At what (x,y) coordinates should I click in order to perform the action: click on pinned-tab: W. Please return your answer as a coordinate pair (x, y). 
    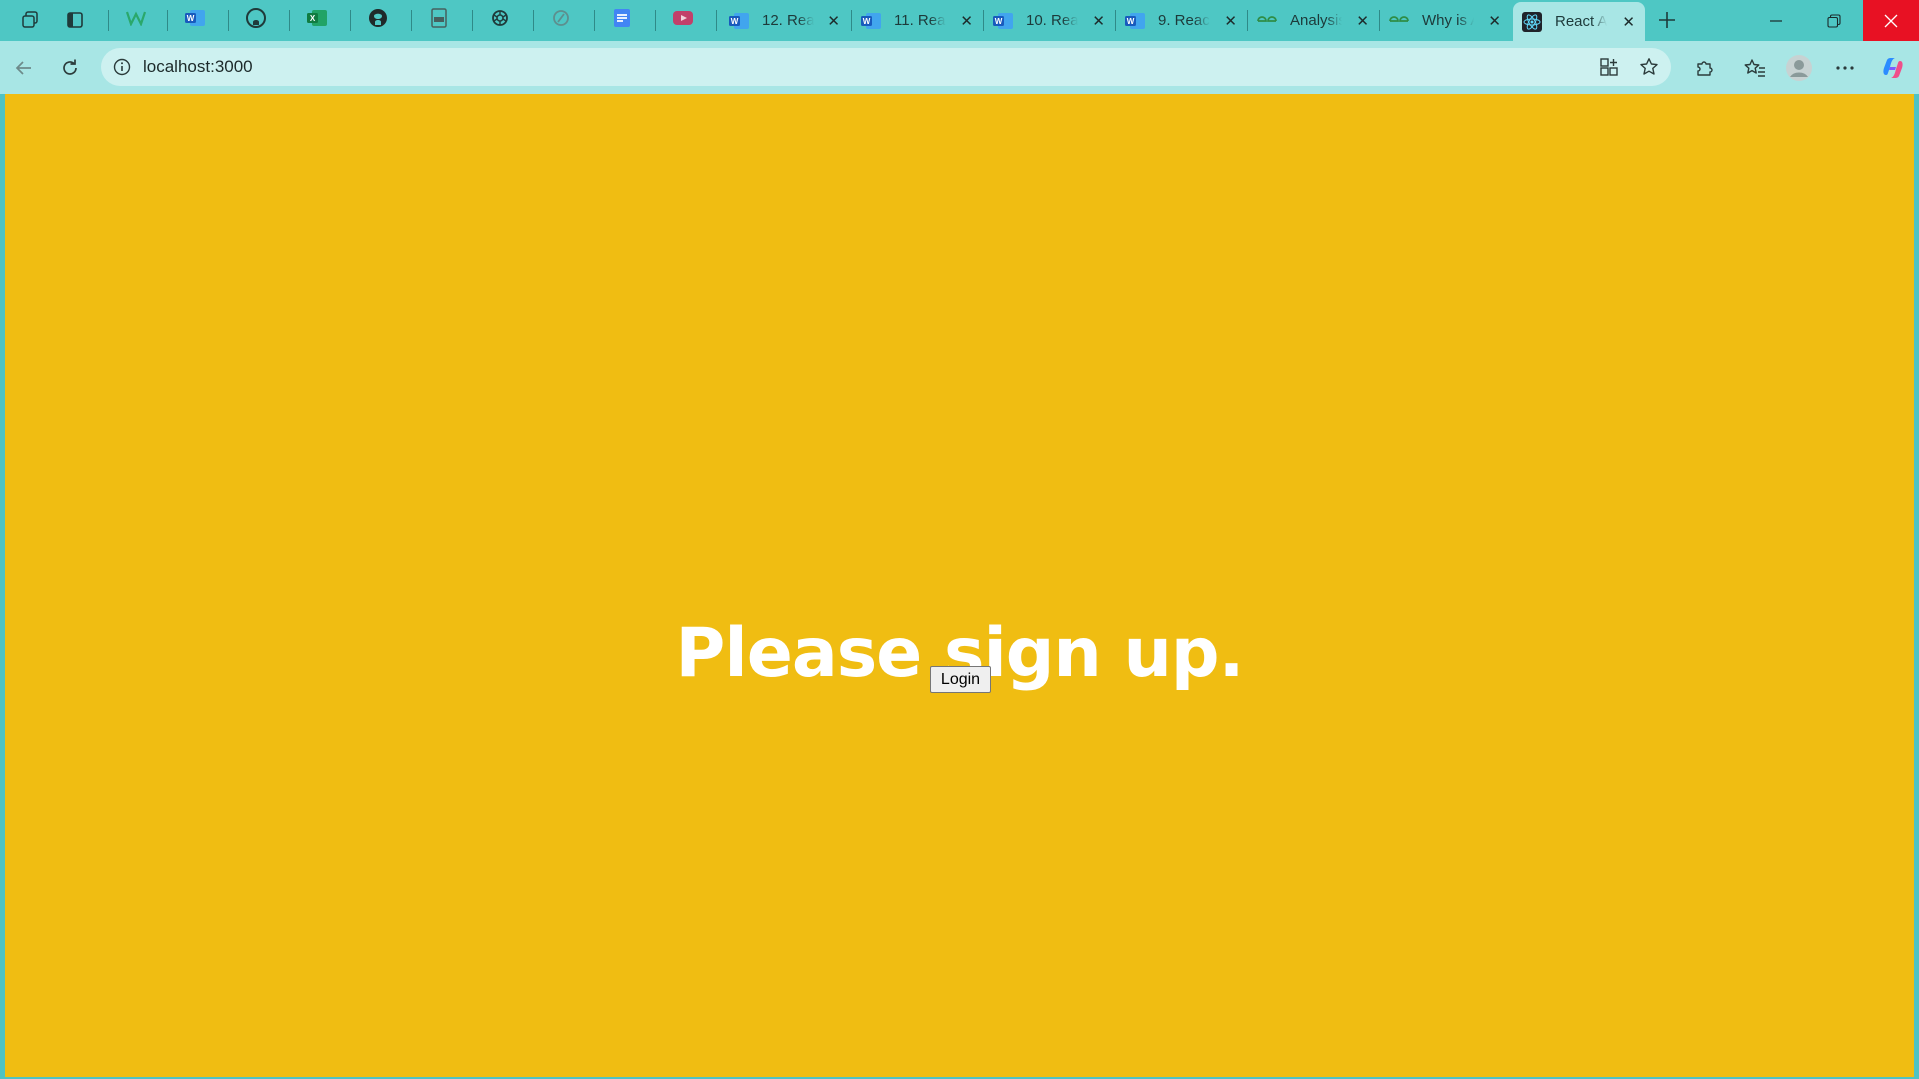
    Looking at the image, I should click on (195, 20).